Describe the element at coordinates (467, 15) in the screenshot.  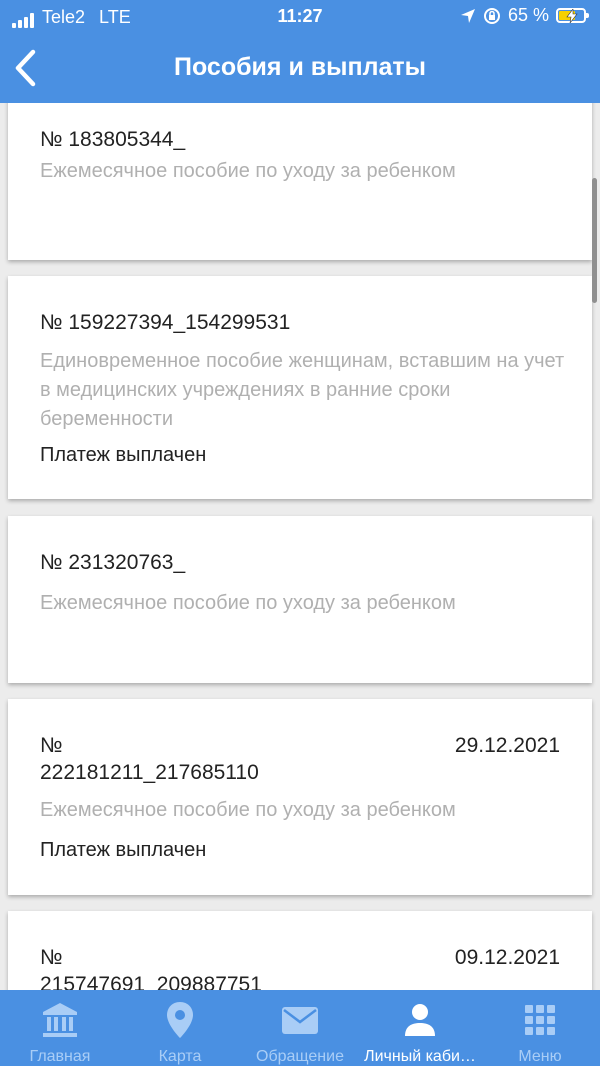
I see `location-arrow-icon` at that location.